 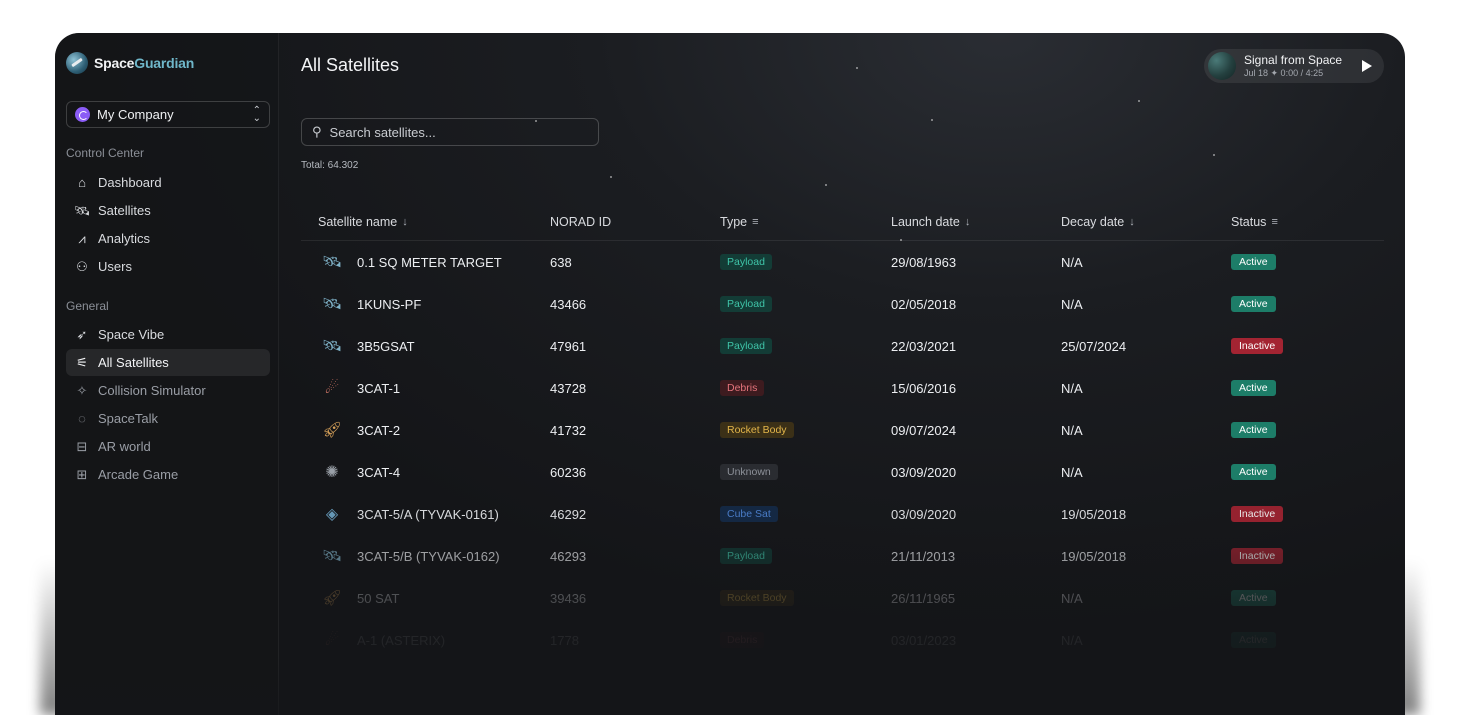 I want to click on column-header-name: Satellite name ↓, so click(x=425, y=222).